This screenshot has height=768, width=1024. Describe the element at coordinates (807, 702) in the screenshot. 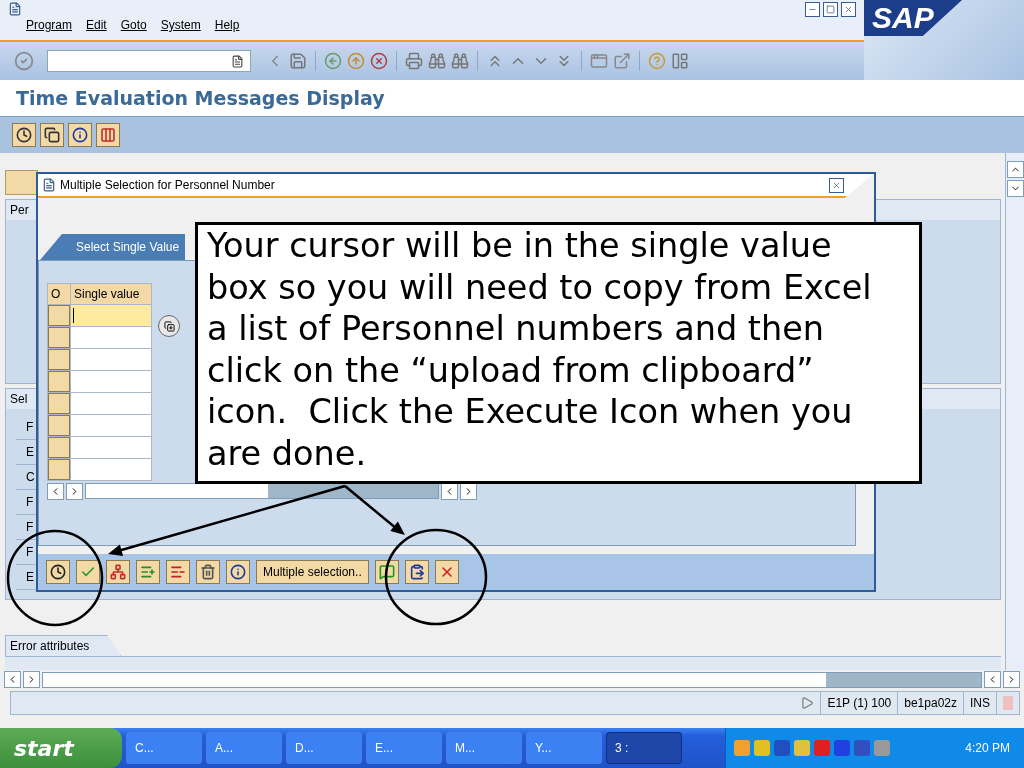

I see `play-icon` at that location.